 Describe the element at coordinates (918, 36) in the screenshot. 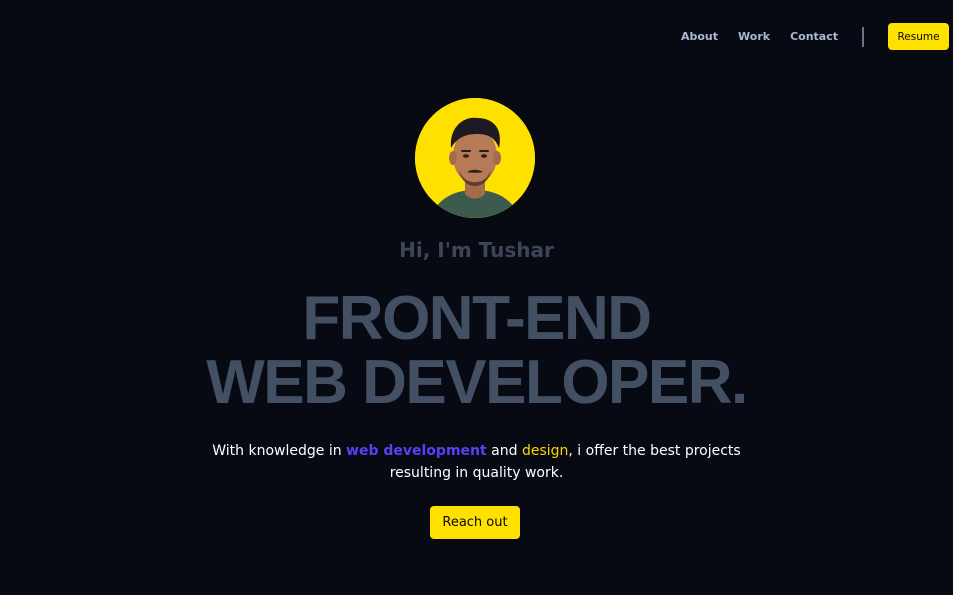

I see `resume-button: Resume` at that location.